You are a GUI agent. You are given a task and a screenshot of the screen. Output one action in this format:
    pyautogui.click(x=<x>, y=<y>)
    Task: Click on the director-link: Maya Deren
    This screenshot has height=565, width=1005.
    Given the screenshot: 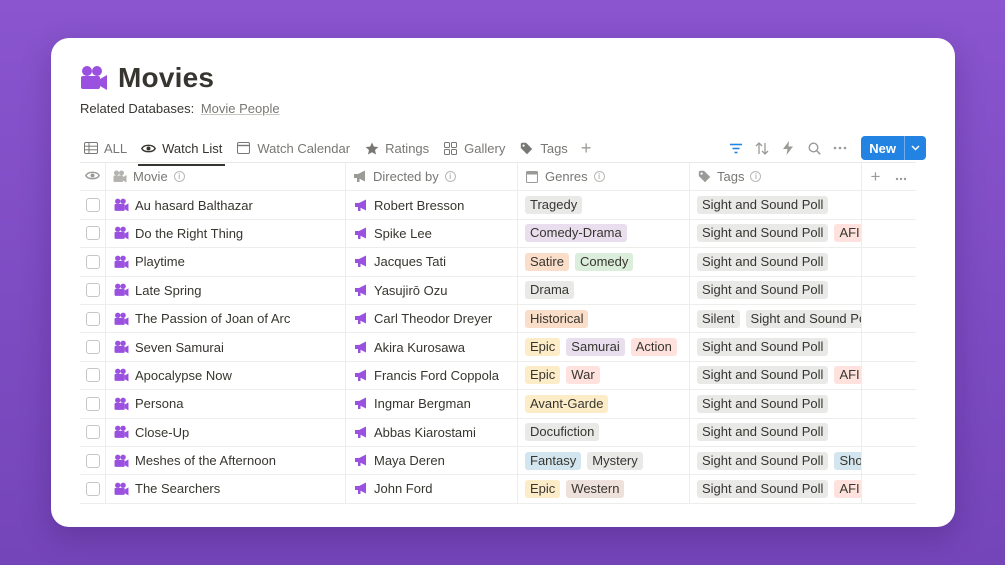 What is the action you would take?
    pyautogui.click(x=409, y=460)
    